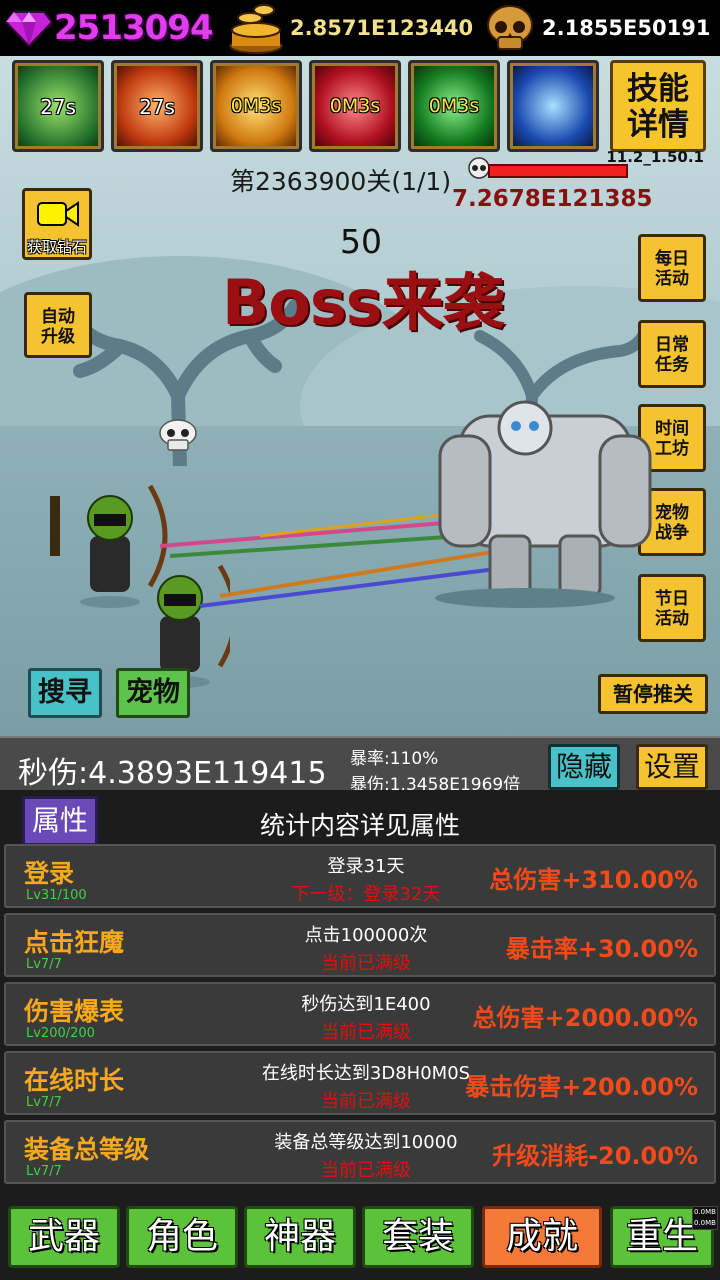 The height and width of the screenshot is (1280, 720). I want to click on panel-hint: 统计内容详见属性, so click(359, 825).